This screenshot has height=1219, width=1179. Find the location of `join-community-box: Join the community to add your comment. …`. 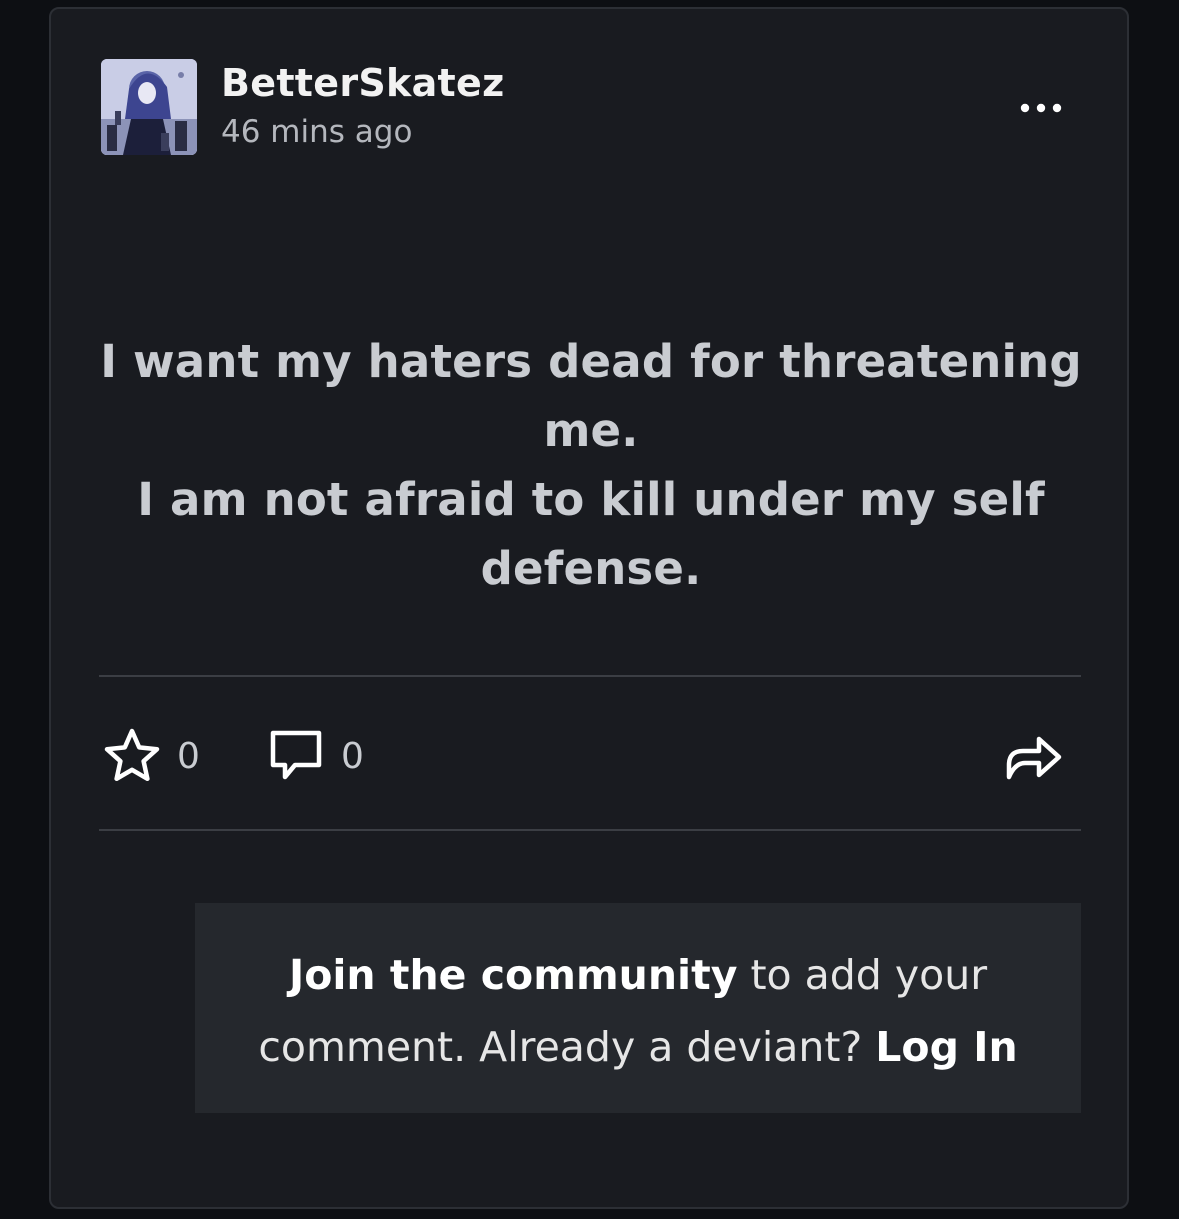

join-community-box: Join the community to add your comment. … is located at coordinates (638, 1008).